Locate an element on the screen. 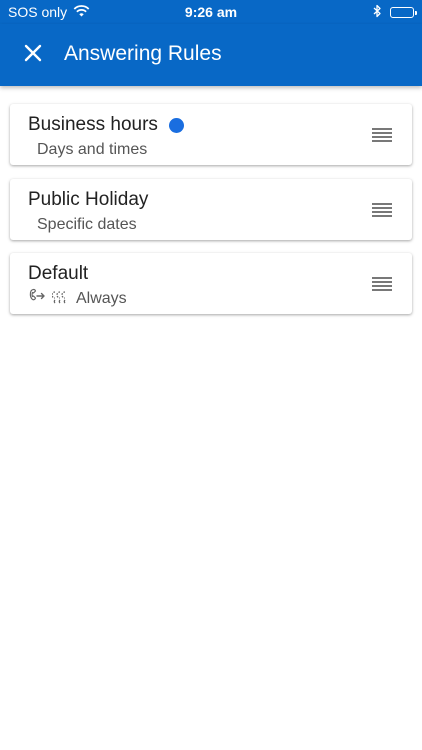  call-forward-icon is located at coordinates (37, 298).